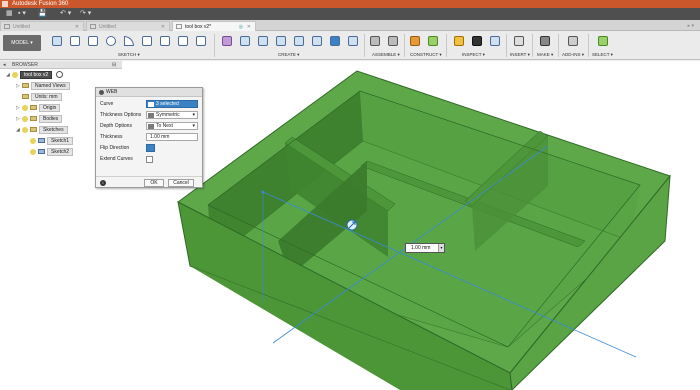 This screenshot has height=390, width=700. Describe the element at coordinates (75, 41) in the screenshot. I see `line-icon` at that location.